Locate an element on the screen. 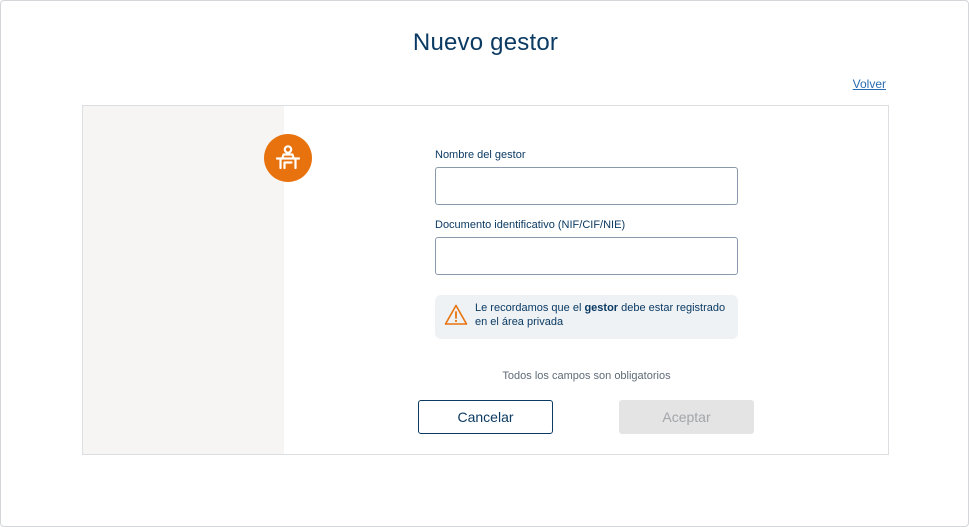 The width and height of the screenshot is (969, 527). desk-person-icon is located at coordinates (288, 158).